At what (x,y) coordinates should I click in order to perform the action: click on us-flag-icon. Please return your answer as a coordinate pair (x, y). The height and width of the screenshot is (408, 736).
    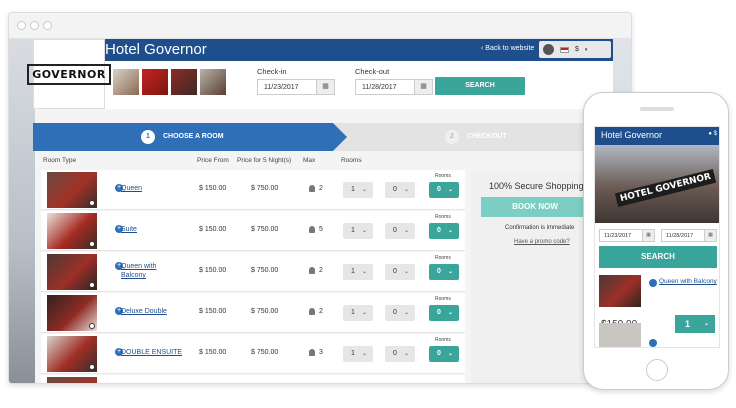
    Looking at the image, I should click on (564, 49).